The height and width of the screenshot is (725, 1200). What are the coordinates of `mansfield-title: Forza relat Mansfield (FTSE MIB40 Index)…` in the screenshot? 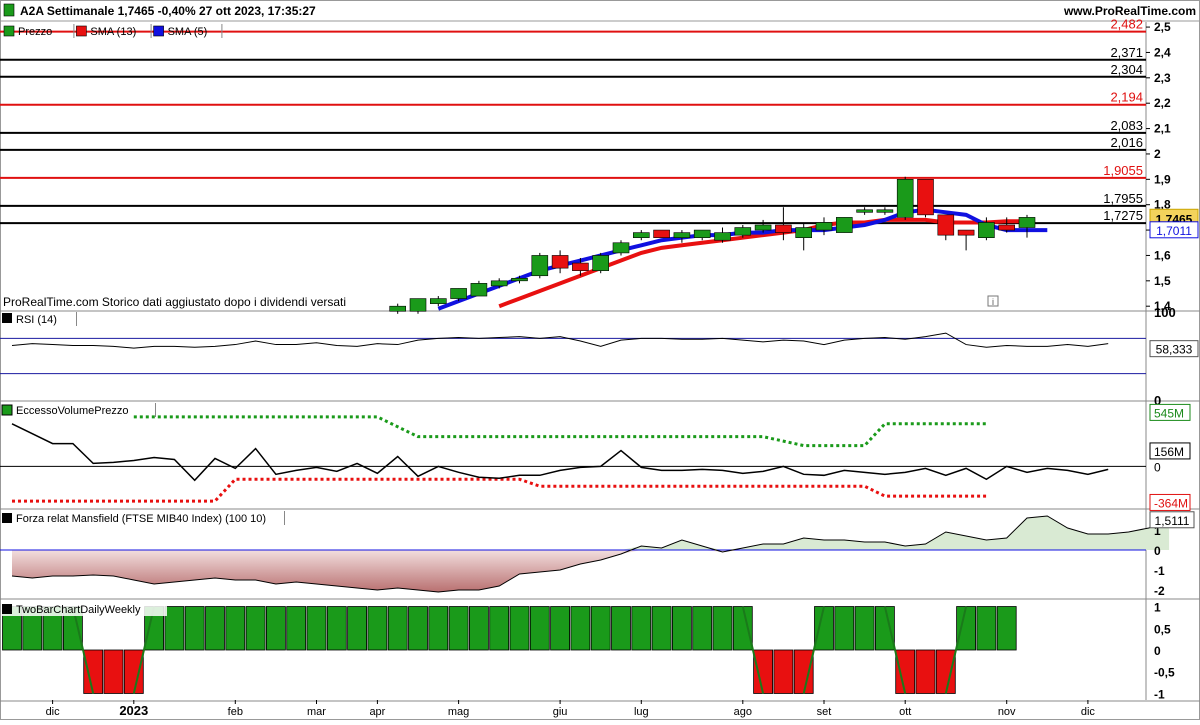 It's located at (141, 519).